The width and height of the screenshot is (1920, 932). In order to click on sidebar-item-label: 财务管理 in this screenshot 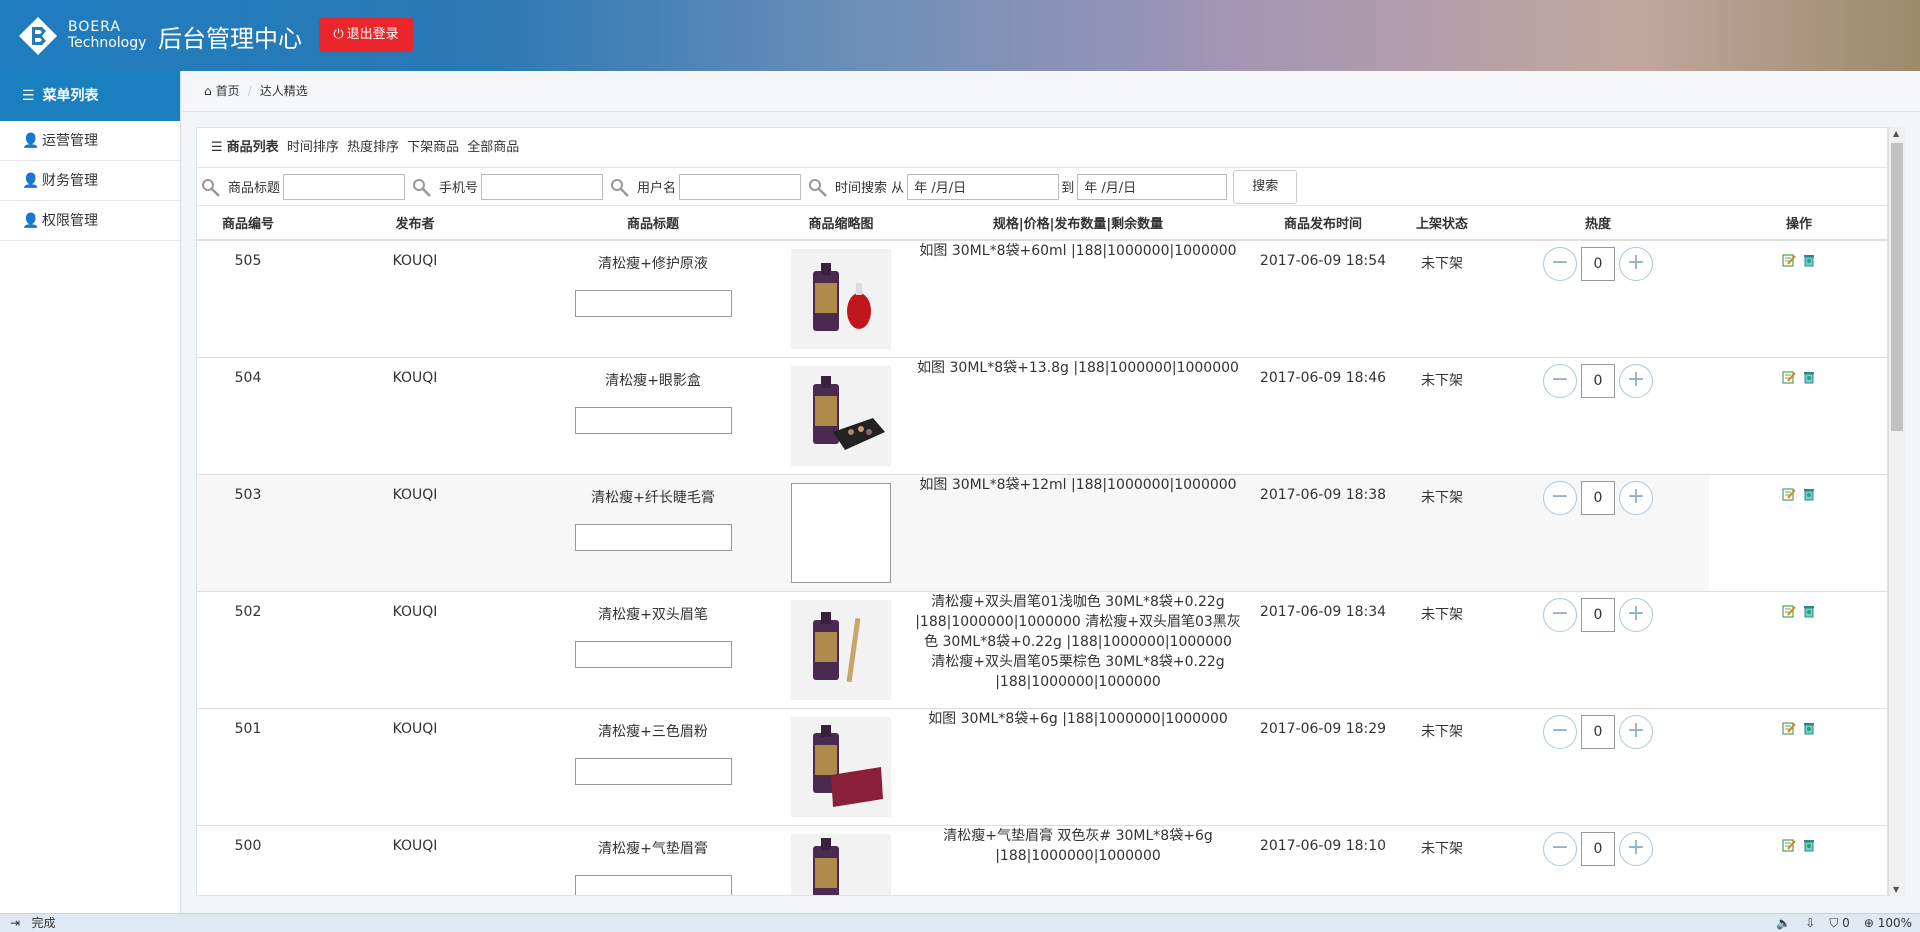, I will do `click(70, 181)`.